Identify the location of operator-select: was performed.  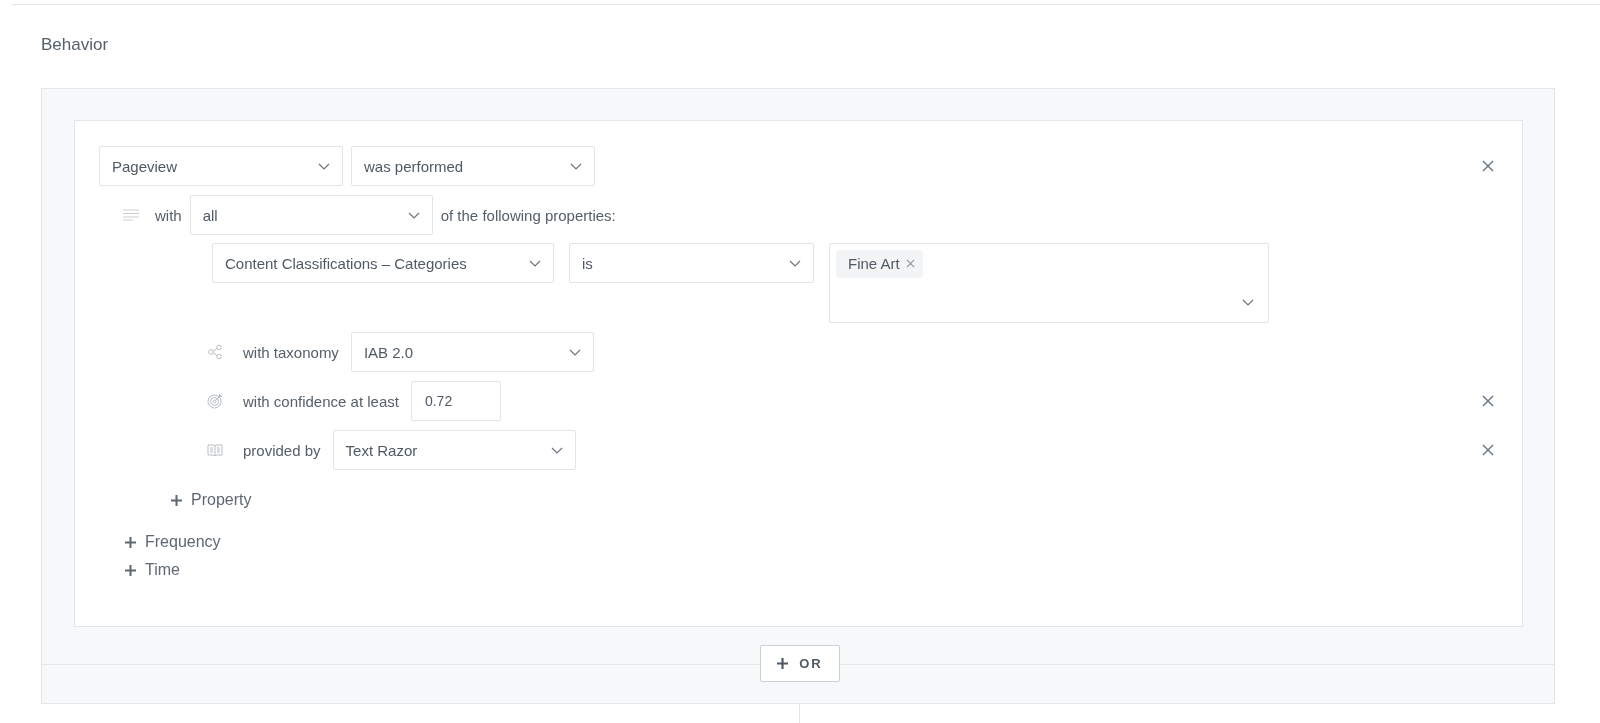
(473, 166).